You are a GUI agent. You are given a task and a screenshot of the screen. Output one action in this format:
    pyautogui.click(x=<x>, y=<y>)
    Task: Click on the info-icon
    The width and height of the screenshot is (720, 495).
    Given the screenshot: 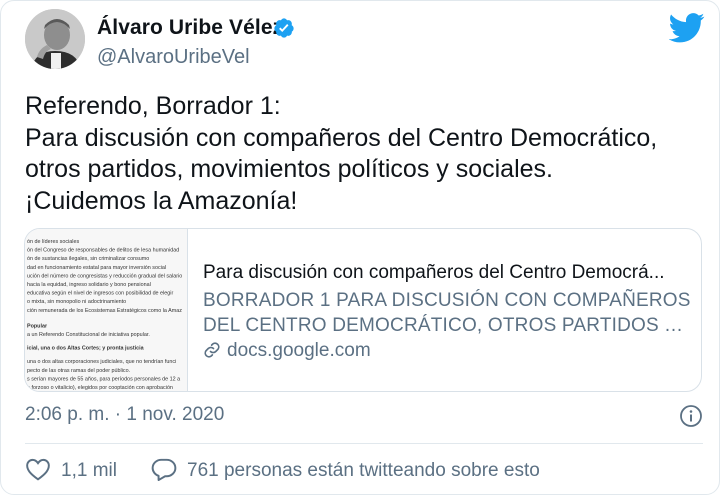 What is the action you would take?
    pyautogui.click(x=691, y=416)
    